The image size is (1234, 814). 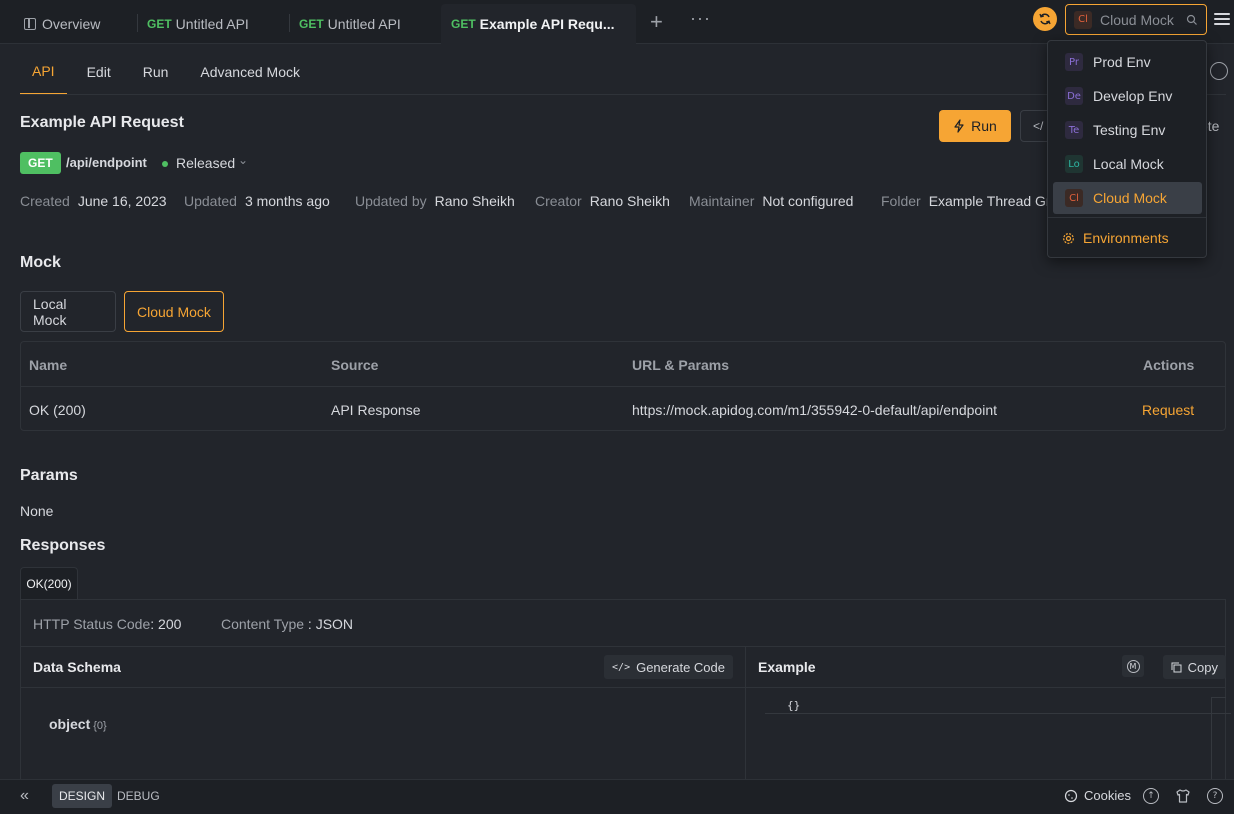 What do you see at coordinates (1038, 126) in the screenshot?
I see `code-icon: </` at bounding box center [1038, 126].